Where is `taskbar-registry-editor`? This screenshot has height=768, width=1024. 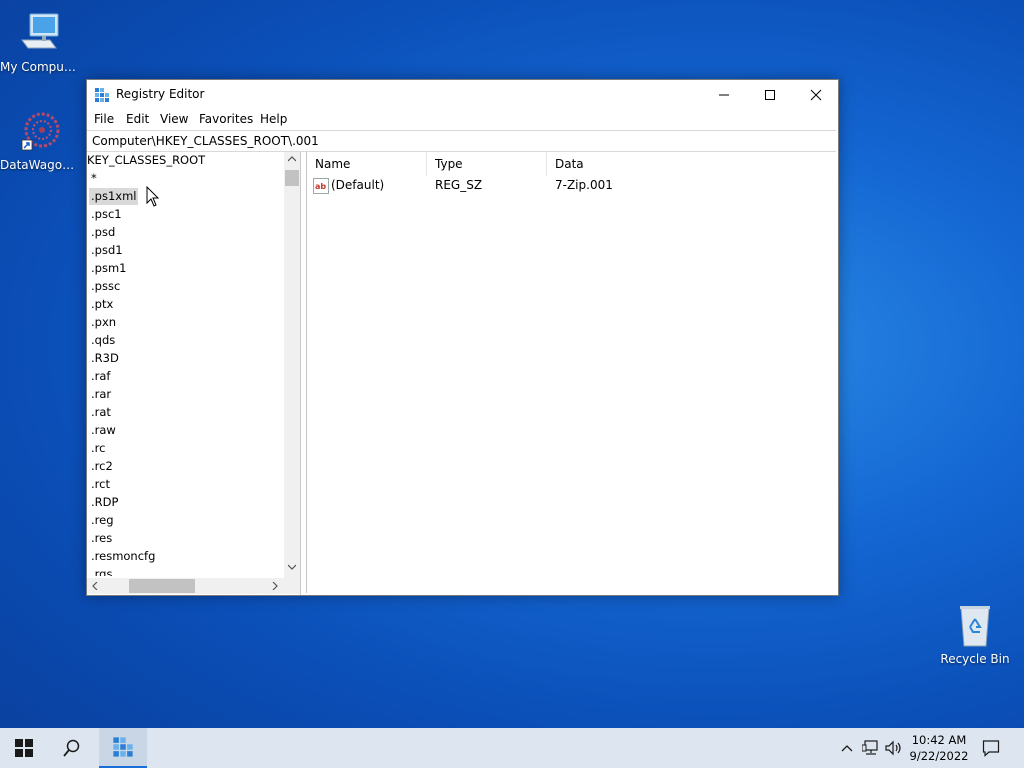 taskbar-registry-editor is located at coordinates (123, 748).